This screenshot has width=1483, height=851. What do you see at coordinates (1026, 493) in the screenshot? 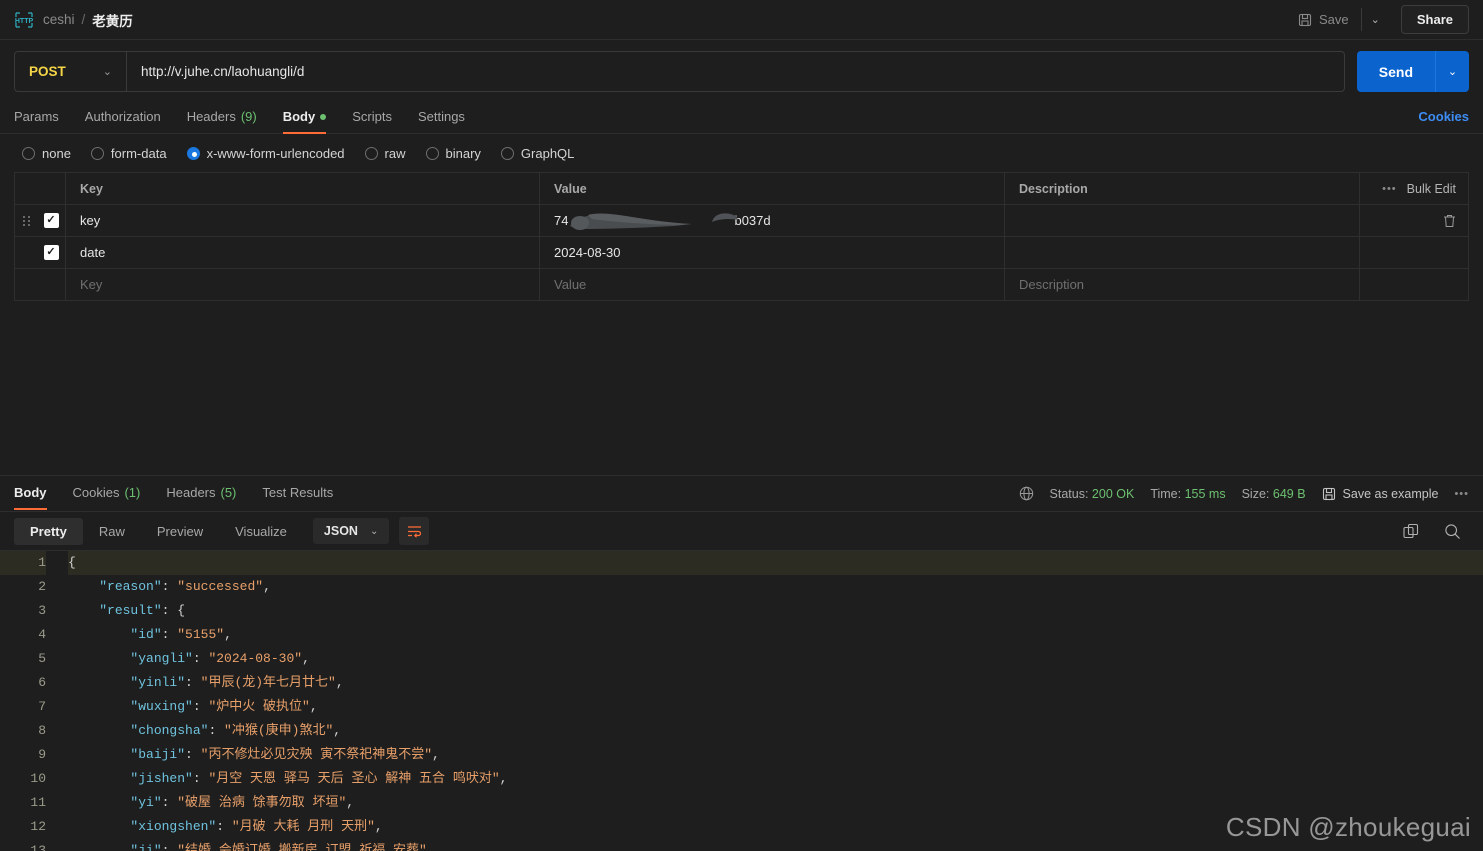
I see `globe-icon` at bounding box center [1026, 493].